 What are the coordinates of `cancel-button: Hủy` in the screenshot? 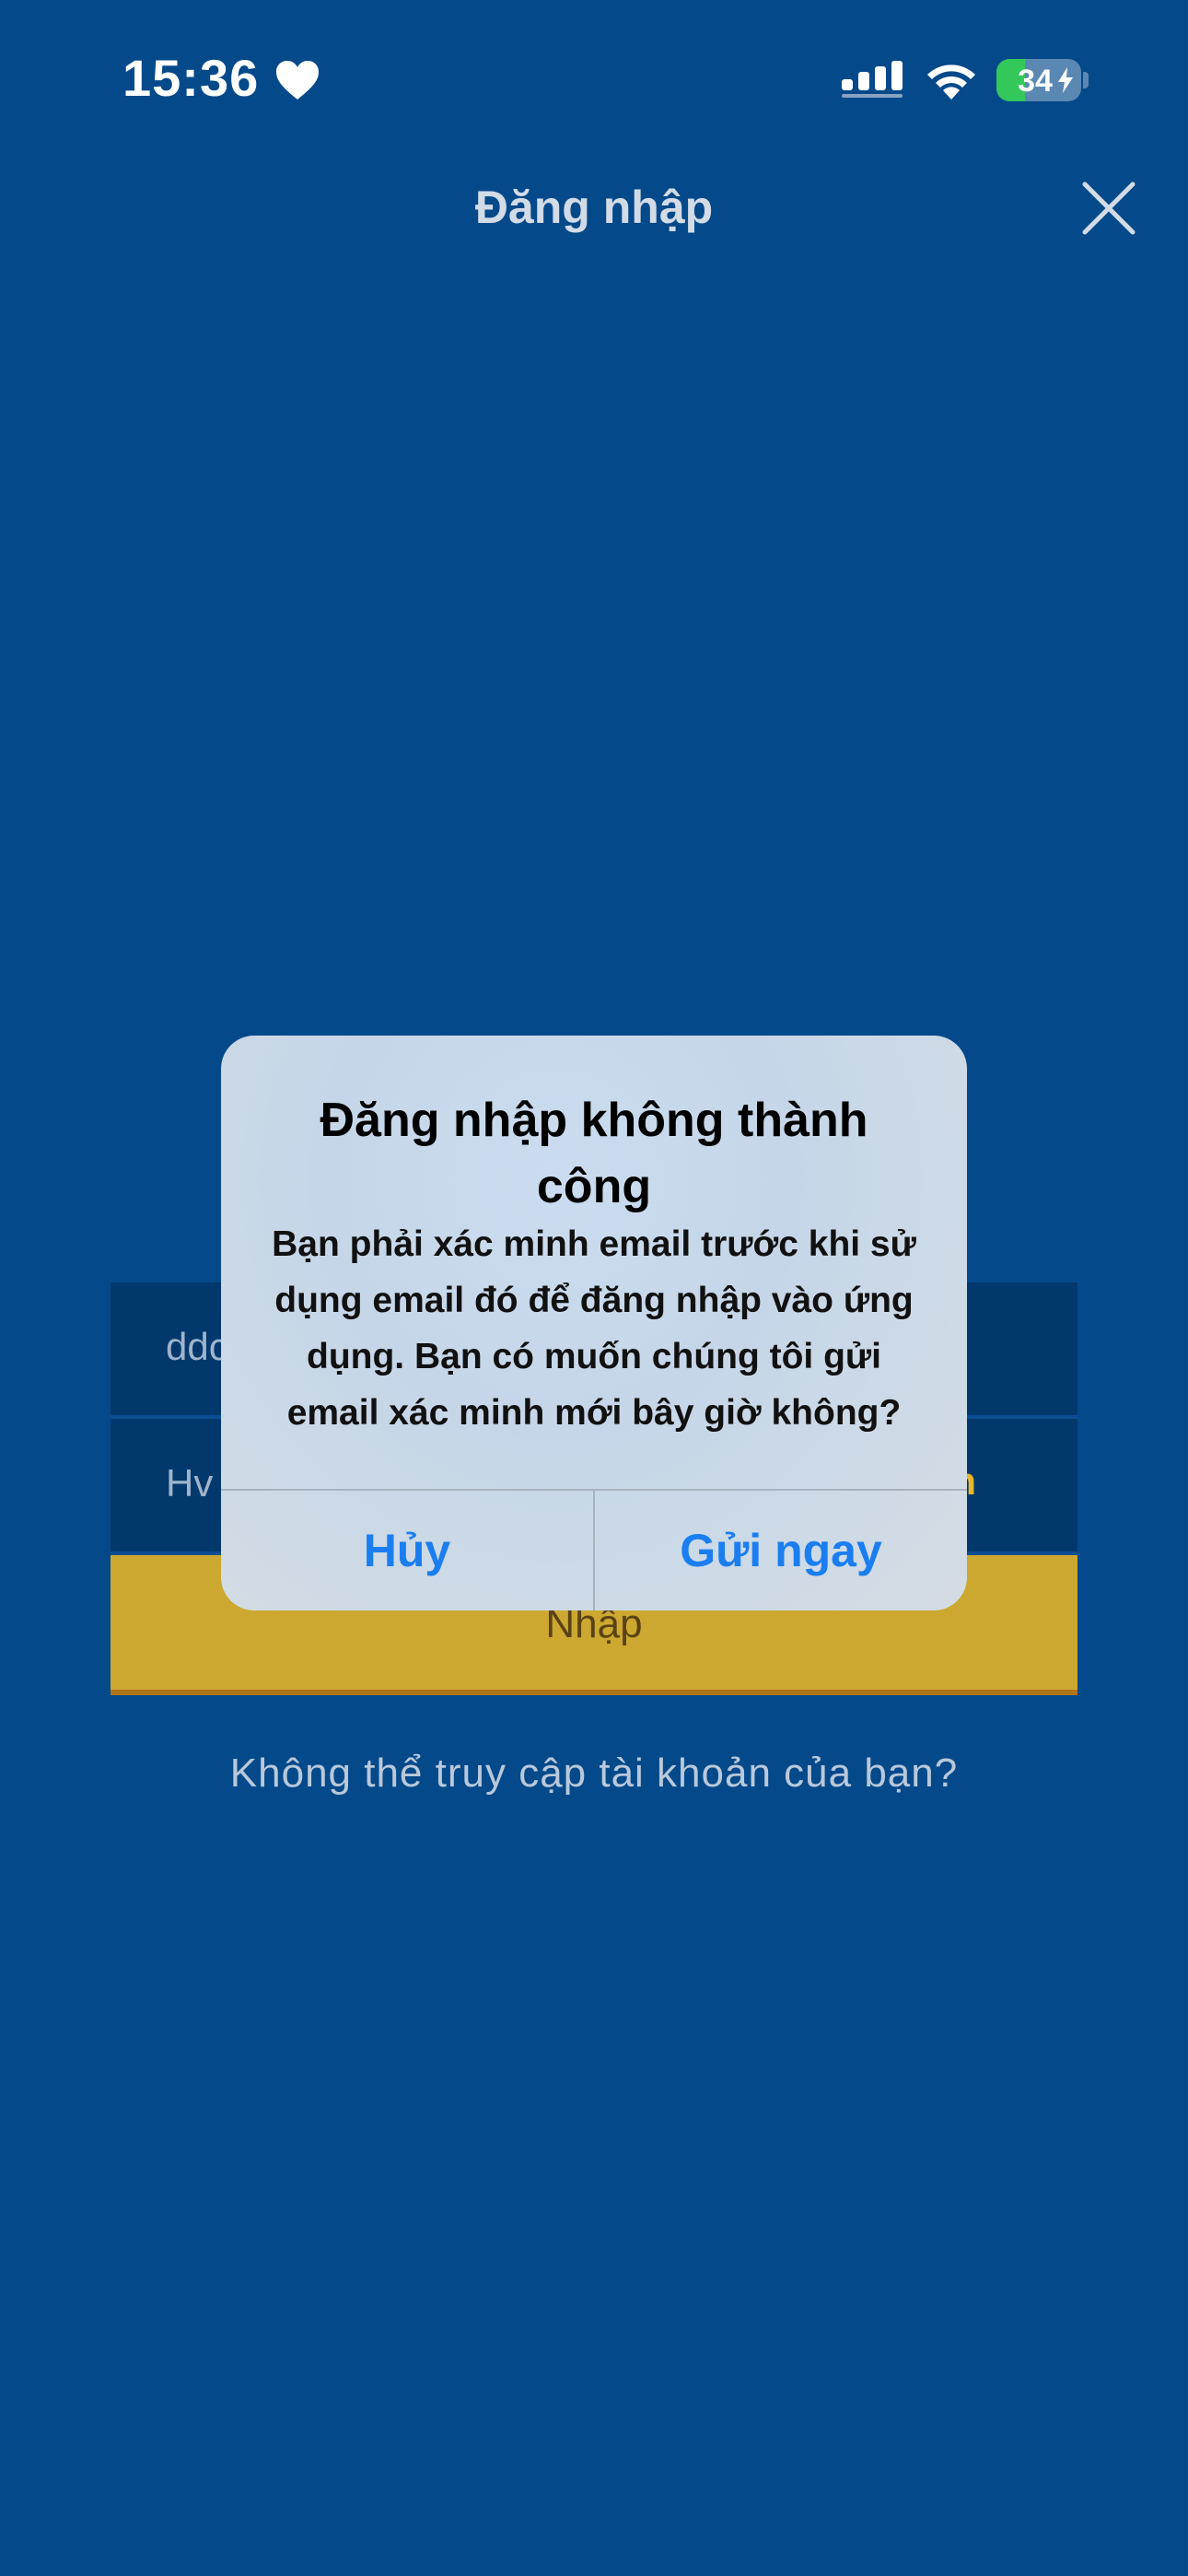 It's located at (407, 1550).